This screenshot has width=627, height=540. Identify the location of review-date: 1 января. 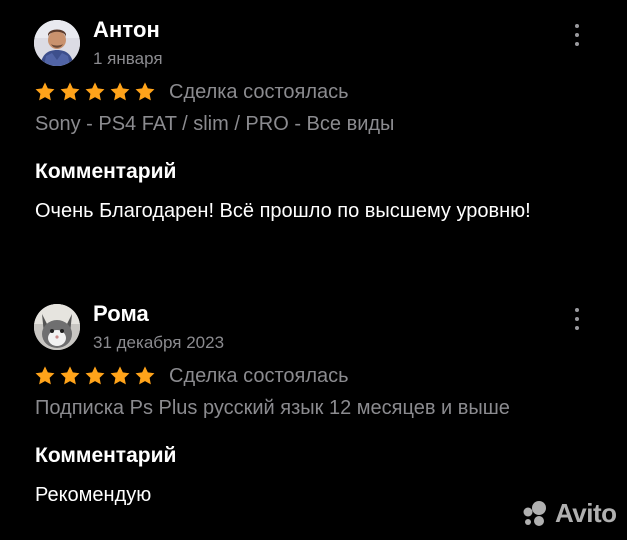
(128, 58).